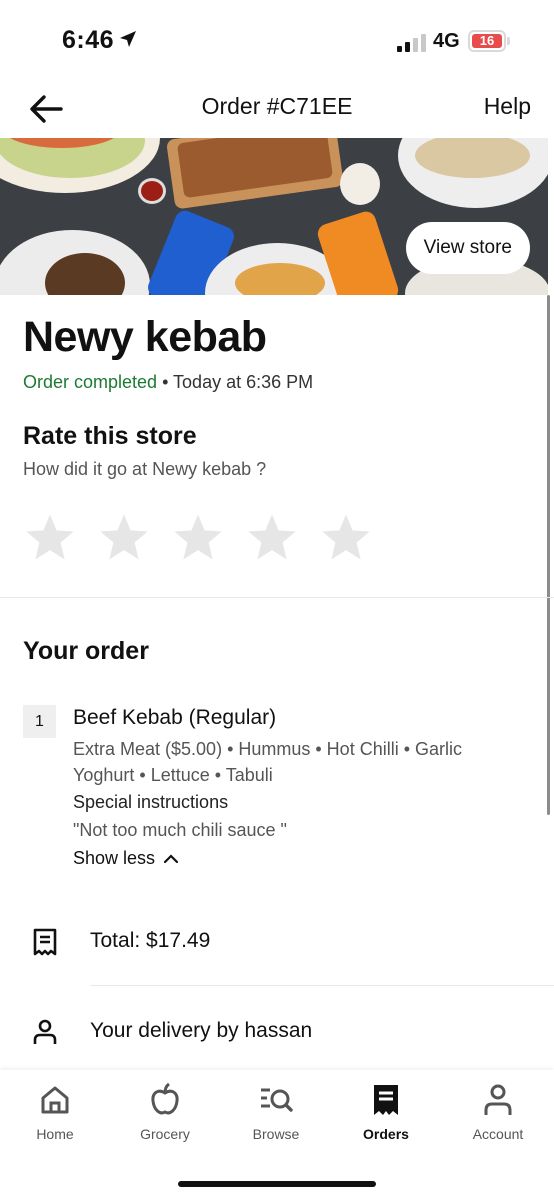  I want to click on nav-item-browse: Browse, so click(276, 1112).